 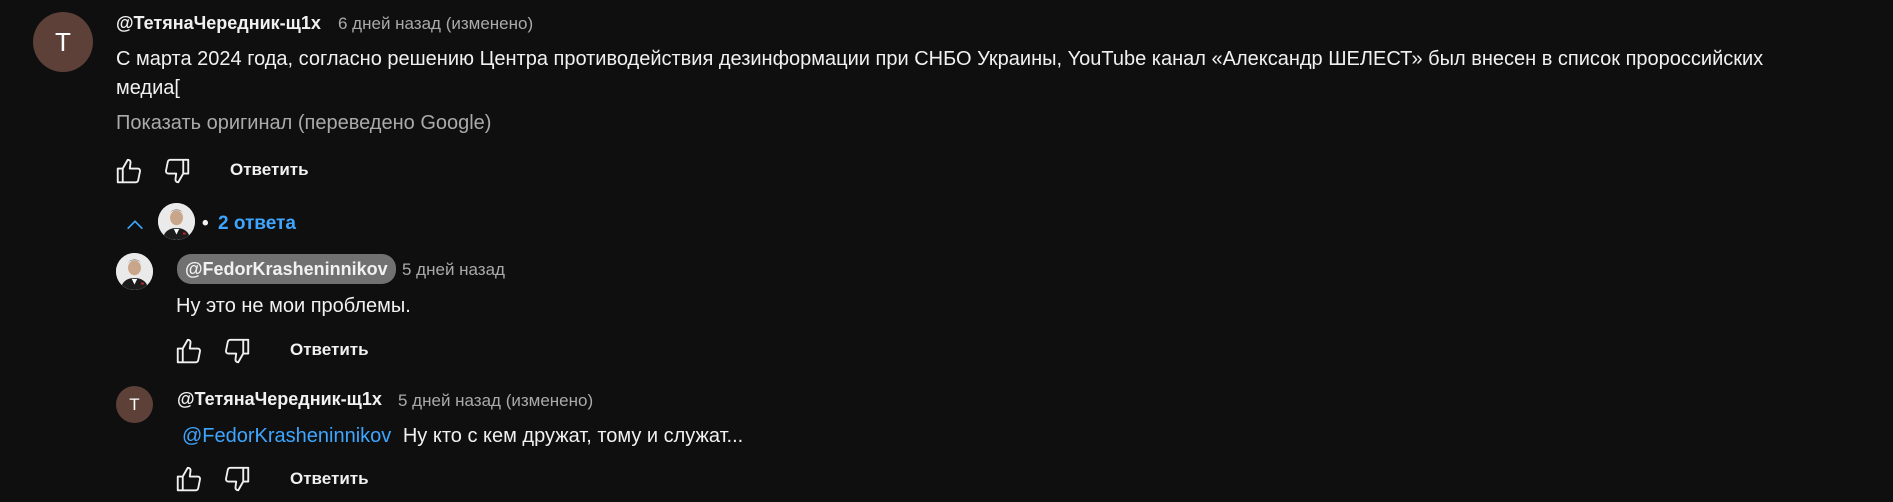 What do you see at coordinates (293, 306) in the screenshot?
I see `reply-text: Ну это не мои проблемы.` at bounding box center [293, 306].